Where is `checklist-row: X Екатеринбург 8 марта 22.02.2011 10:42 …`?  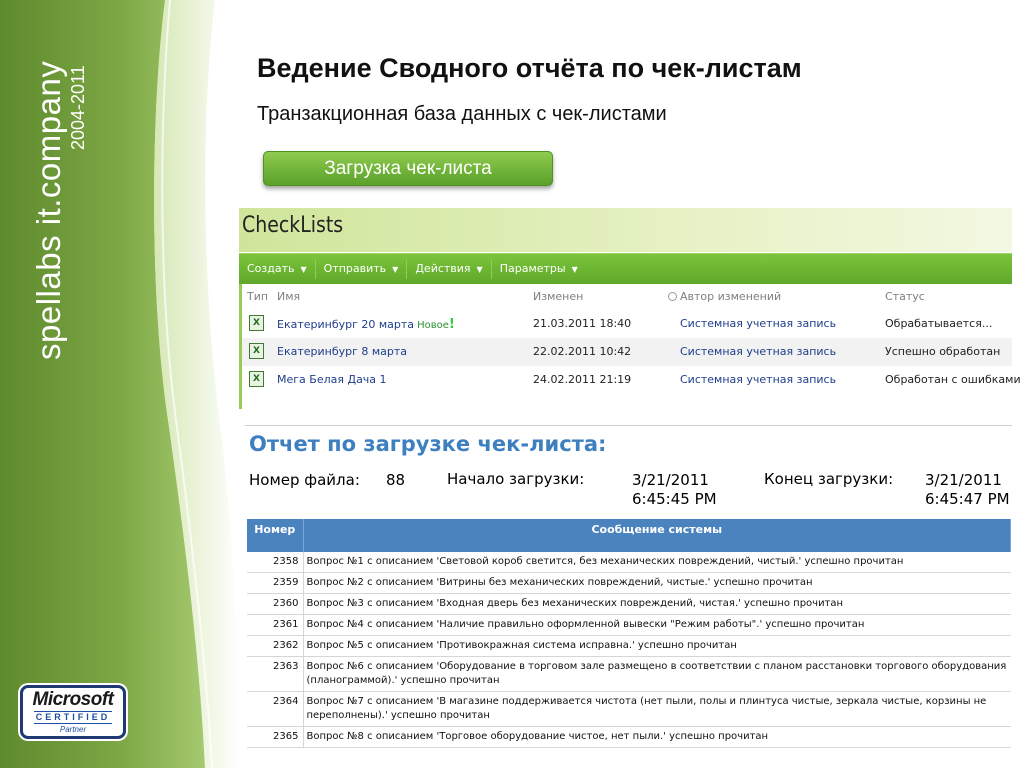 checklist-row: X Екатеринбург 8 марта 22.02.2011 10:42 … is located at coordinates (627, 352).